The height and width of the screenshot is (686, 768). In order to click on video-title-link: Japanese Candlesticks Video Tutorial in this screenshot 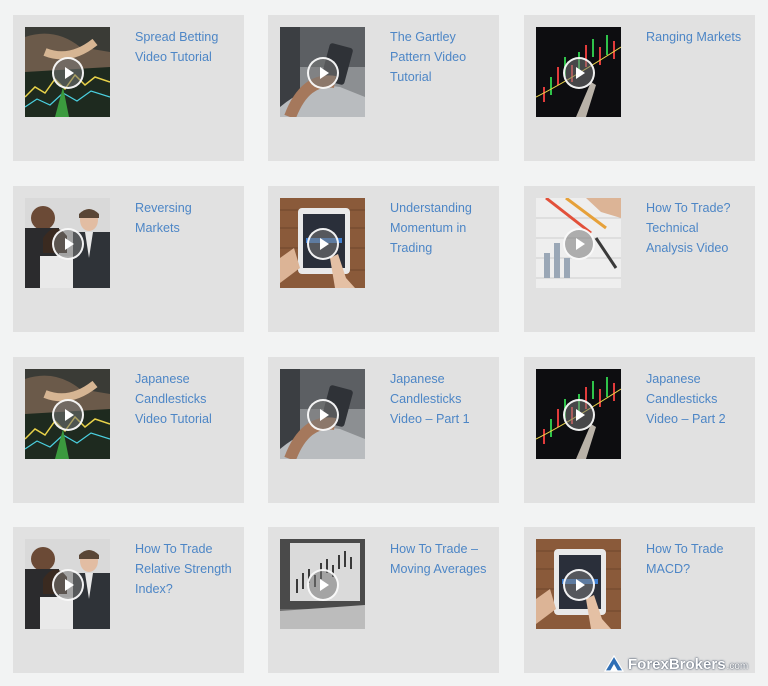, I will do `click(185, 399)`.